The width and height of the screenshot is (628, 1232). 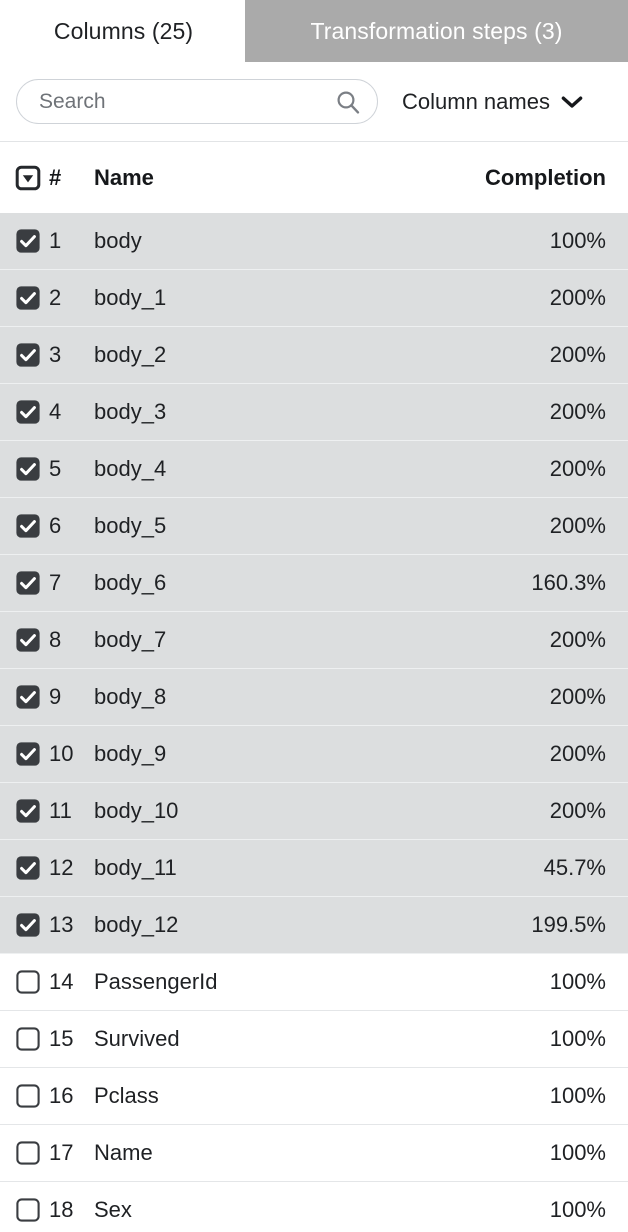 What do you see at coordinates (314, 298) in the screenshot?
I see `table-row: 2 body_1 200%` at bounding box center [314, 298].